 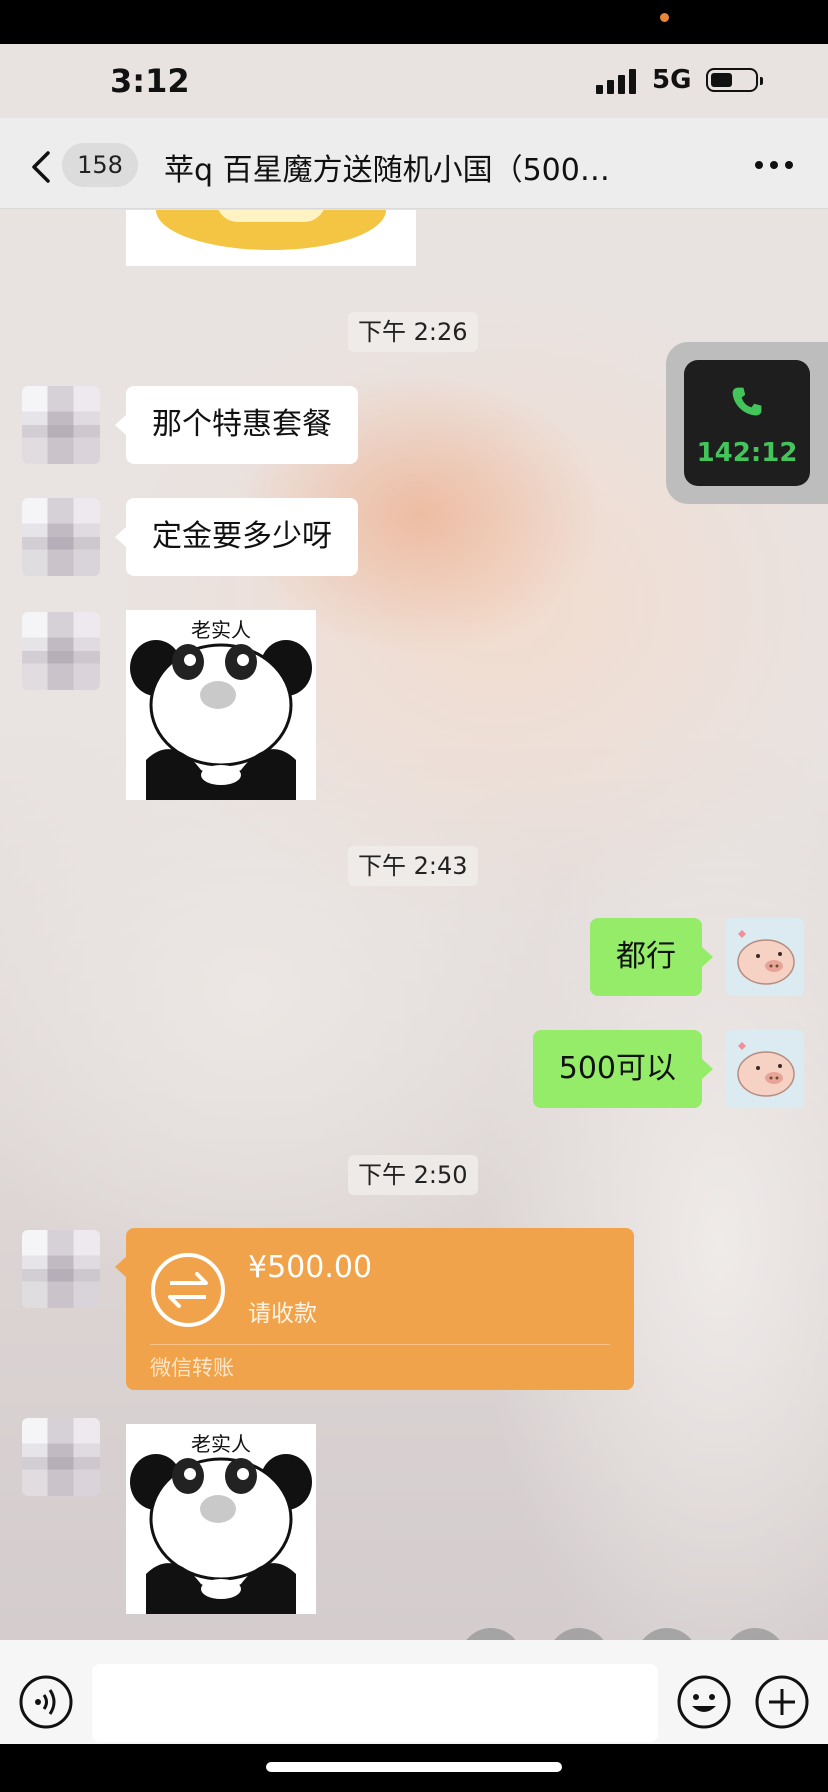 I want to click on message-bubble: 都行, so click(x=651, y=957).